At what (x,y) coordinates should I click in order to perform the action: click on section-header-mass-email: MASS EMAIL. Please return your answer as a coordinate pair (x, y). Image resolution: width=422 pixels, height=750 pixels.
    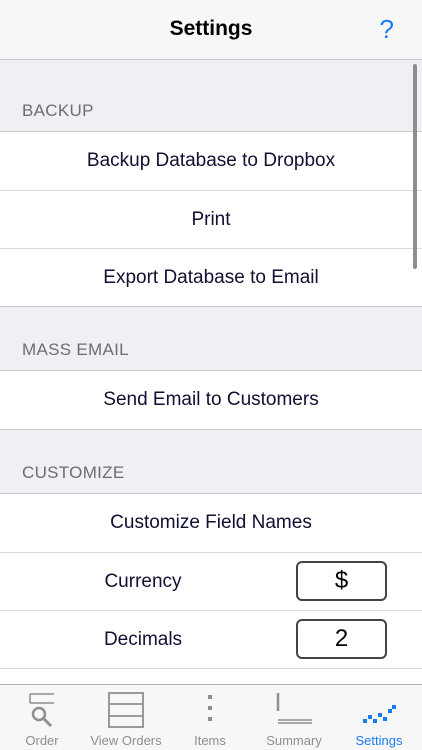
    Looking at the image, I should click on (211, 339).